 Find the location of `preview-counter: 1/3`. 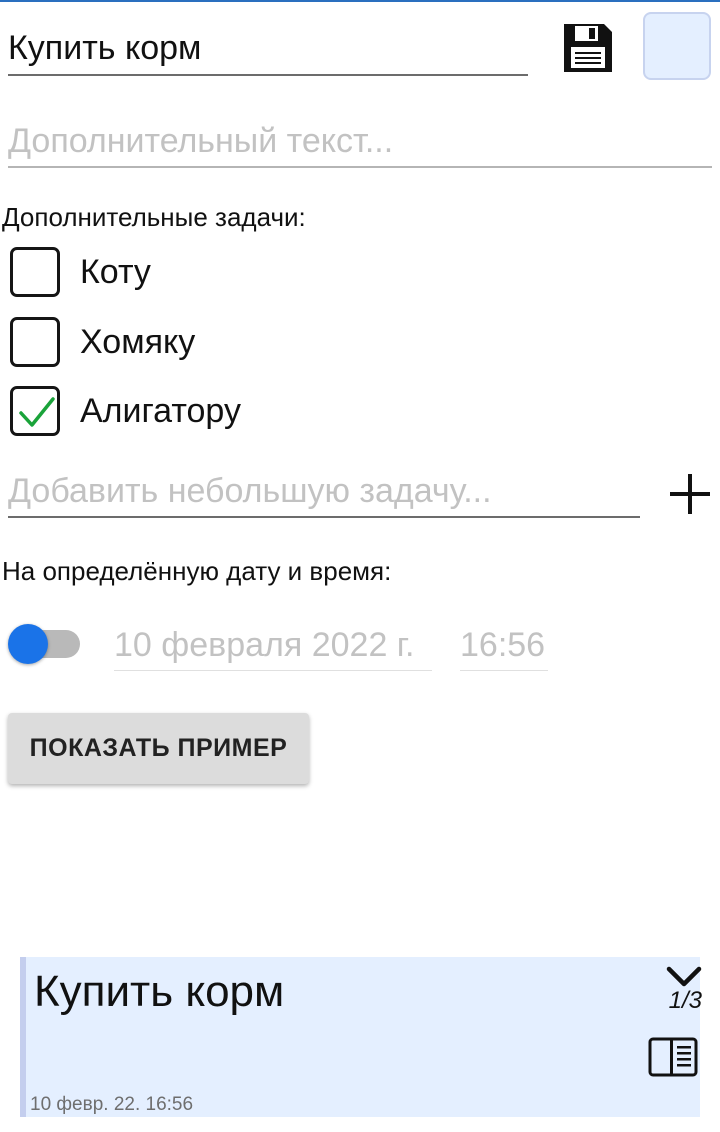

preview-counter: 1/3 is located at coordinates (685, 1000).